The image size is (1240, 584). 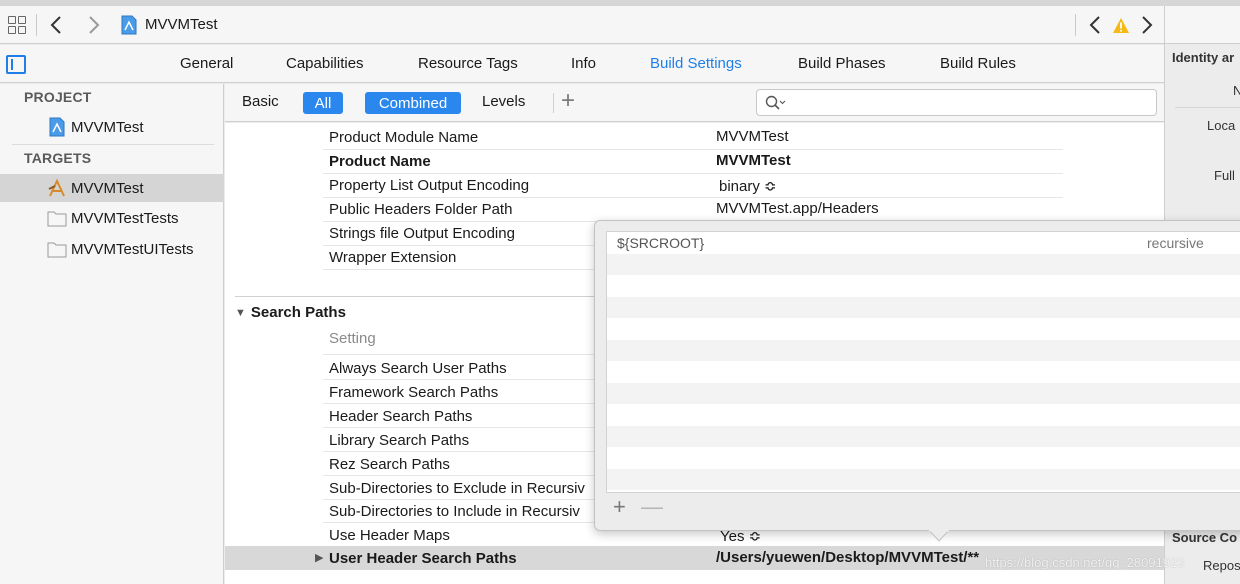 What do you see at coordinates (94, 25) in the screenshot?
I see `forward-chevron-icon` at bounding box center [94, 25].